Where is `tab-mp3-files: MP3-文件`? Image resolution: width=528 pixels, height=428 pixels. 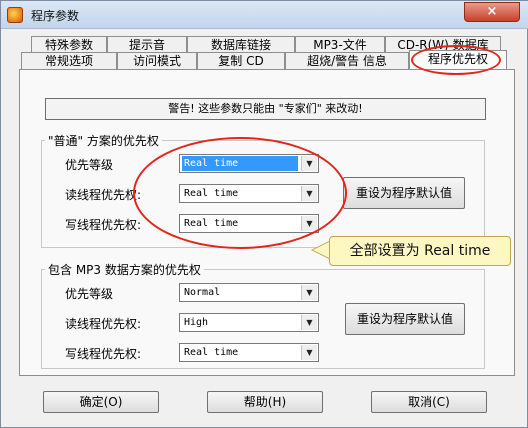
tab-mp3-files: MP3-文件 is located at coordinates (340, 44).